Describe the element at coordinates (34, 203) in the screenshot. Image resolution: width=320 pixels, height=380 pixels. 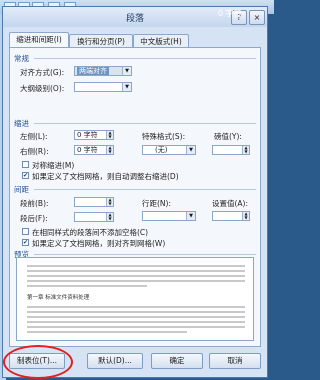
I see `space-before-label: 段前(B):` at that location.